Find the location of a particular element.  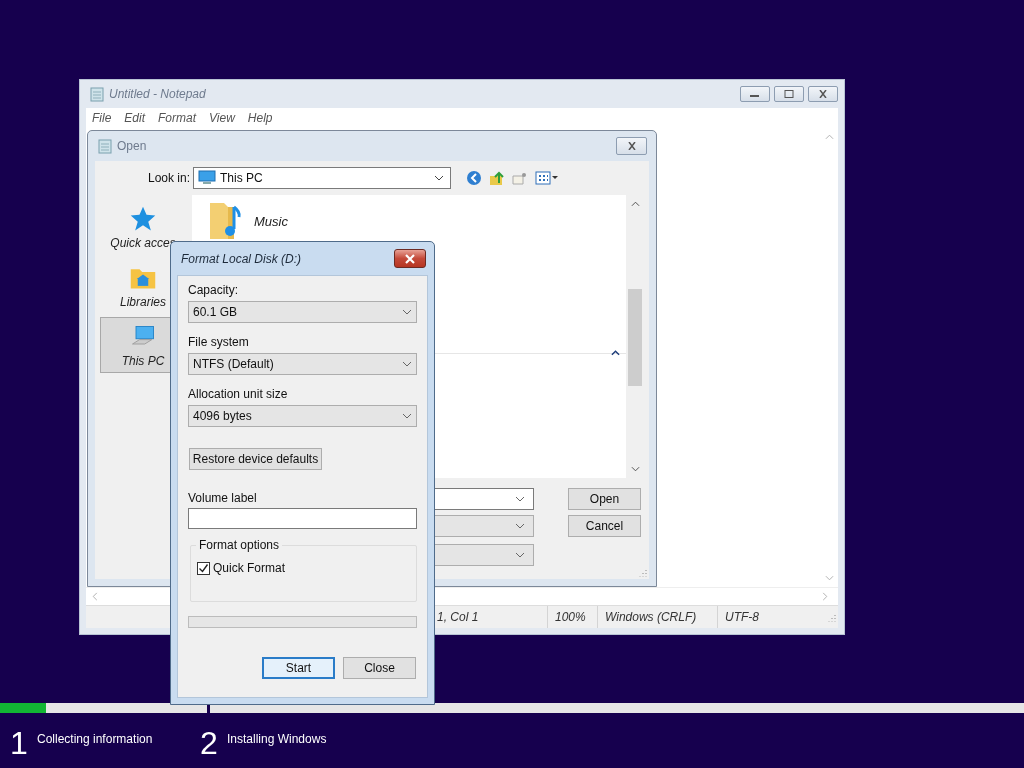

restore-defaults-button: Restore device defaults is located at coordinates (255, 459).